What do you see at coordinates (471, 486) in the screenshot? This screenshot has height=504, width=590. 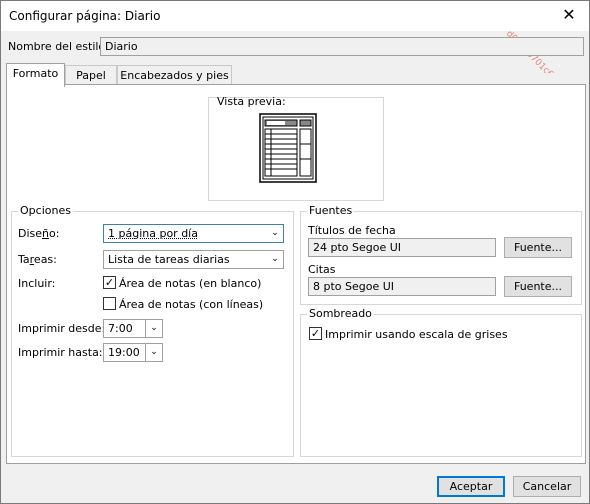 I see `ok-button: Aceptar` at bounding box center [471, 486].